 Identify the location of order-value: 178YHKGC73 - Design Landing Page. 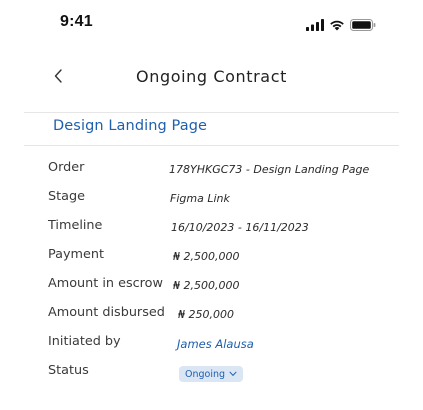
(269, 169).